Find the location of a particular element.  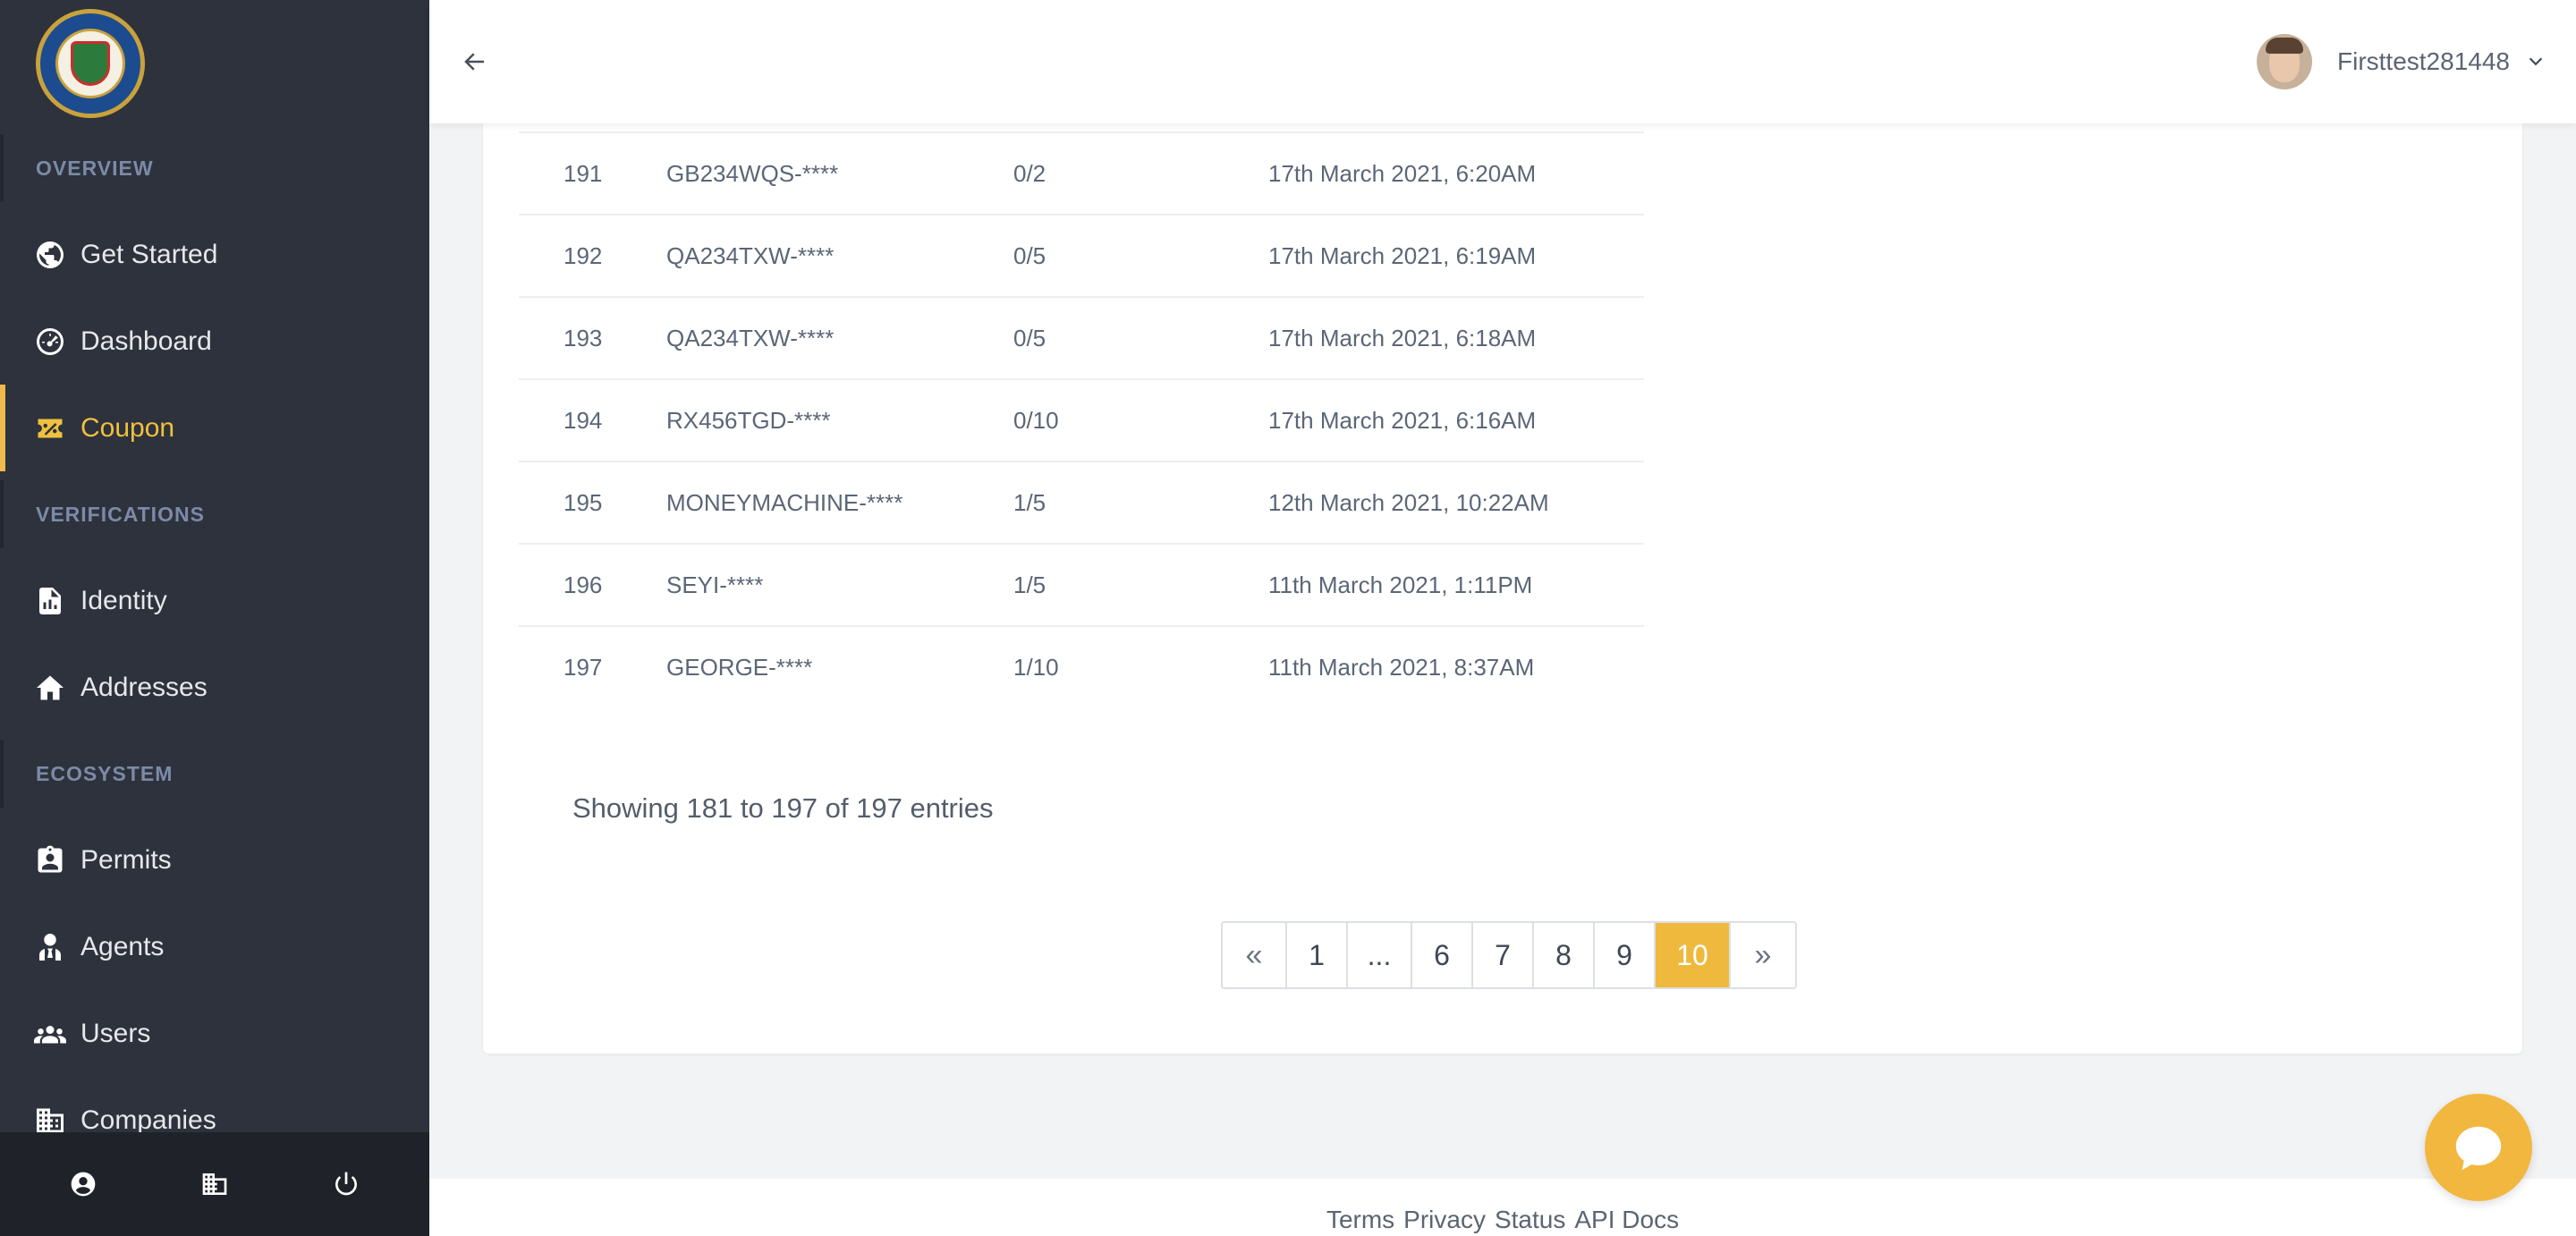

building-icon is located at coordinates (215, 1184).